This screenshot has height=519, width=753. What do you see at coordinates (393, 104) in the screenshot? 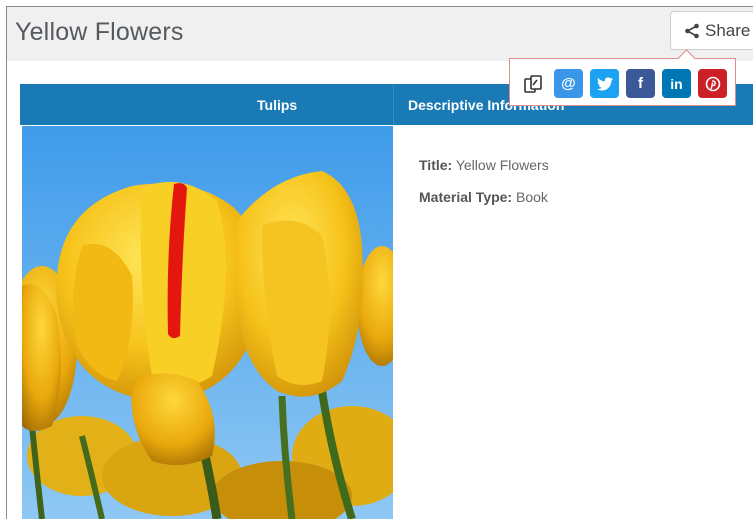
I see `tab-divider` at bounding box center [393, 104].